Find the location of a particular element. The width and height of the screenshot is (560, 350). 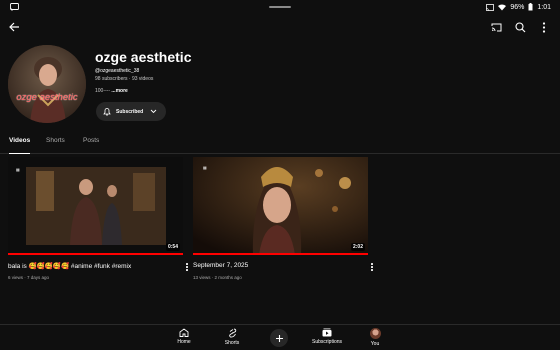

nav-home: Home is located at coordinates (184, 336).